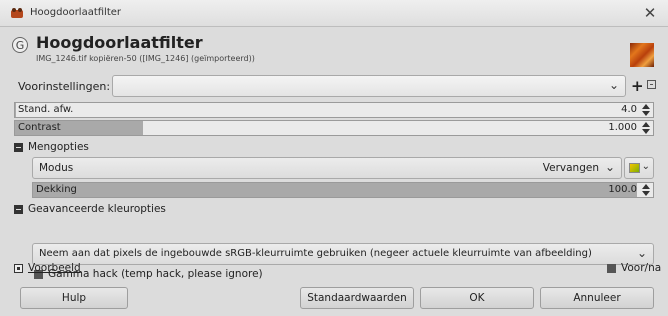 The image size is (668, 316). Describe the element at coordinates (641, 268) in the screenshot. I see `split-view-label: Voor/na` at that location.